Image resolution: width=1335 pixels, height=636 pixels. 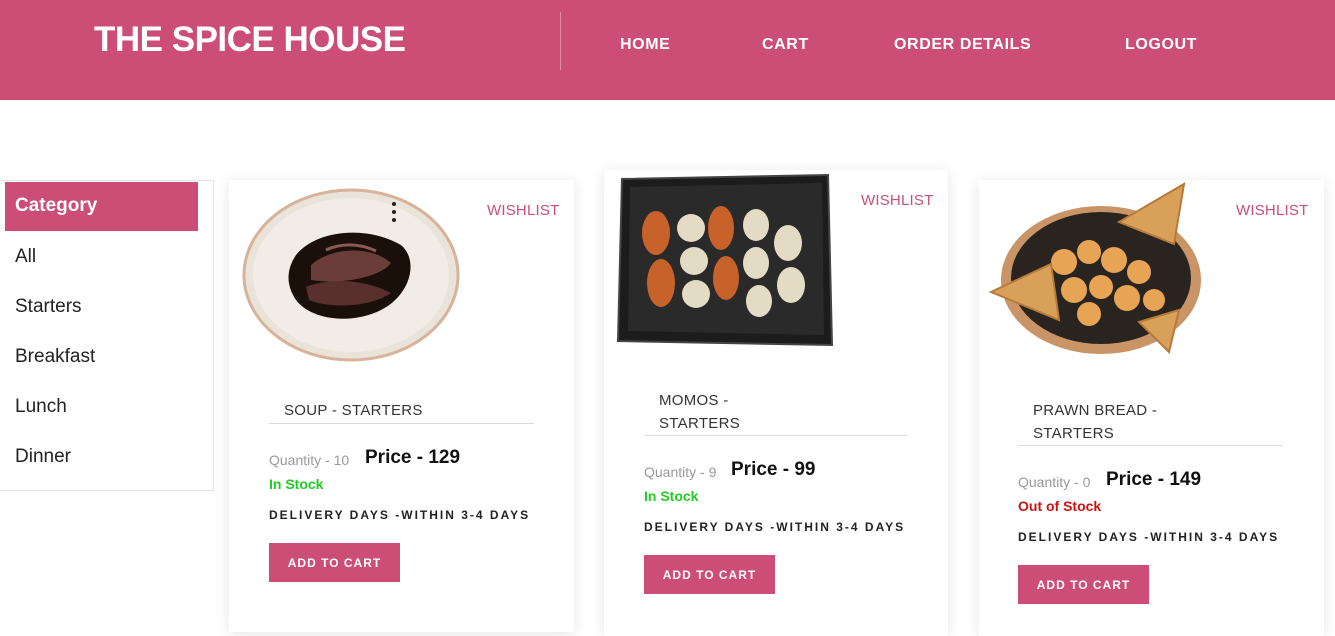 What do you see at coordinates (680, 472) in the screenshot?
I see `product-quantity: Quantity - 9` at bounding box center [680, 472].